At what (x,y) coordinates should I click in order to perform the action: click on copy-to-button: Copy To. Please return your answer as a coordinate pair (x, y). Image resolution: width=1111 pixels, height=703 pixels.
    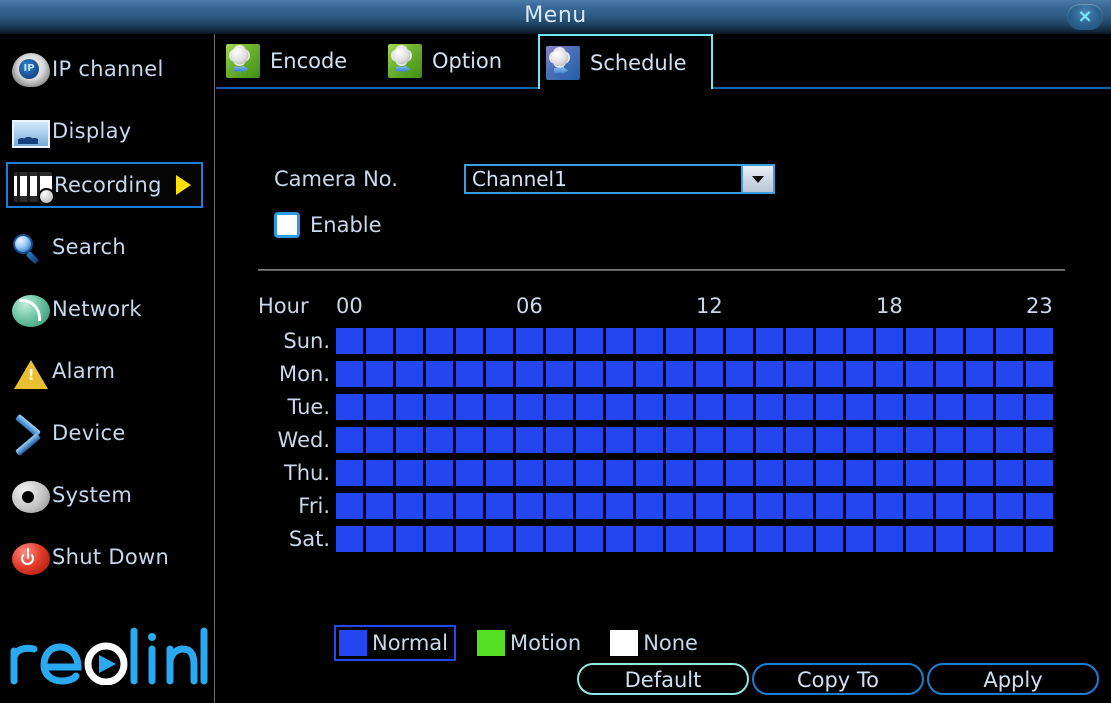
    Looking at the image, I should click on (838, 679).